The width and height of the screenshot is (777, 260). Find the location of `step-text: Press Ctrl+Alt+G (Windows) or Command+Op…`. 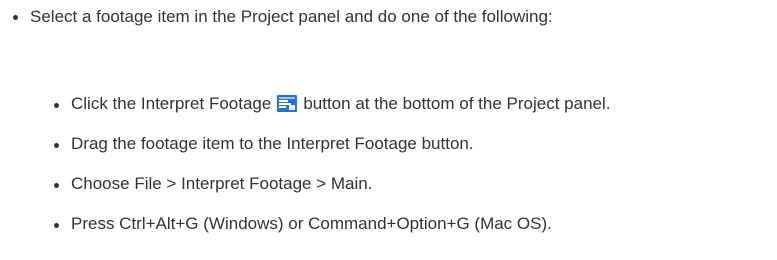

step-text: Press Ctrl+Alt+G (Windows) or Command+Op… is located at coordinates (311, 223).